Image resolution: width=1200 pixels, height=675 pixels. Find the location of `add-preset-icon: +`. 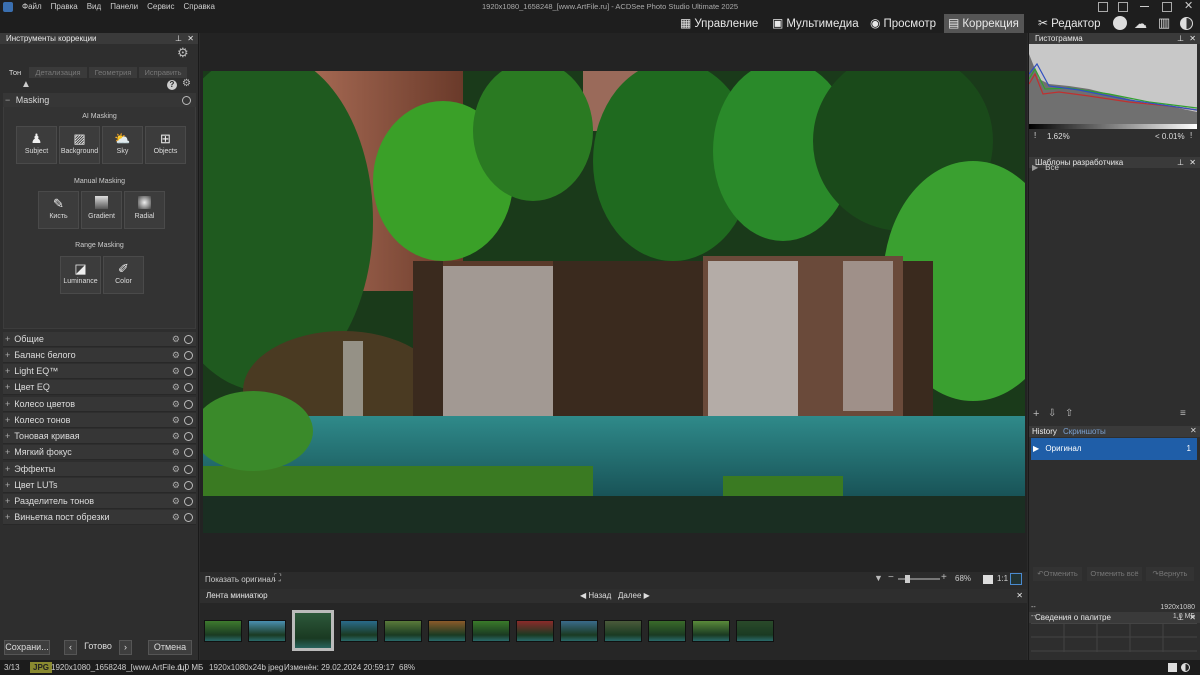

add-preset-icon: + is located at coordinates (1036, 414).